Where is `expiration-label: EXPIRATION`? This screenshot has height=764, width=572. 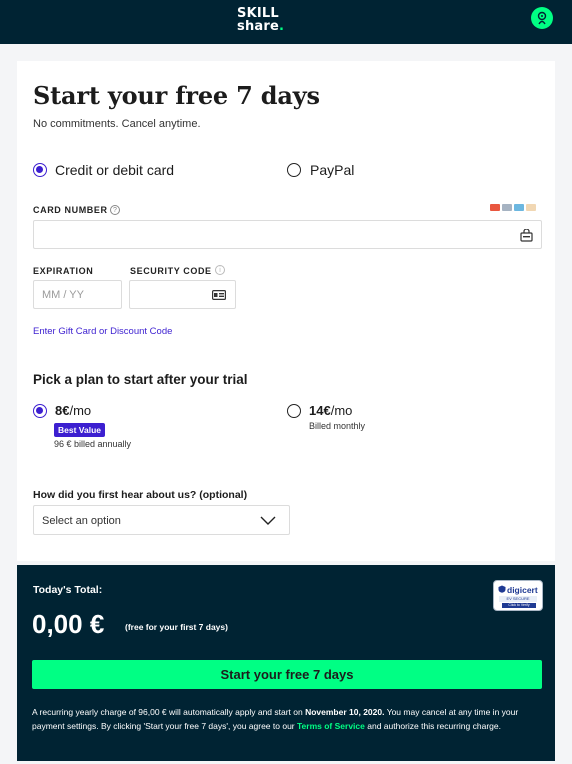 expiration-label: EXPIRATION is located at coordinates (63, 271).